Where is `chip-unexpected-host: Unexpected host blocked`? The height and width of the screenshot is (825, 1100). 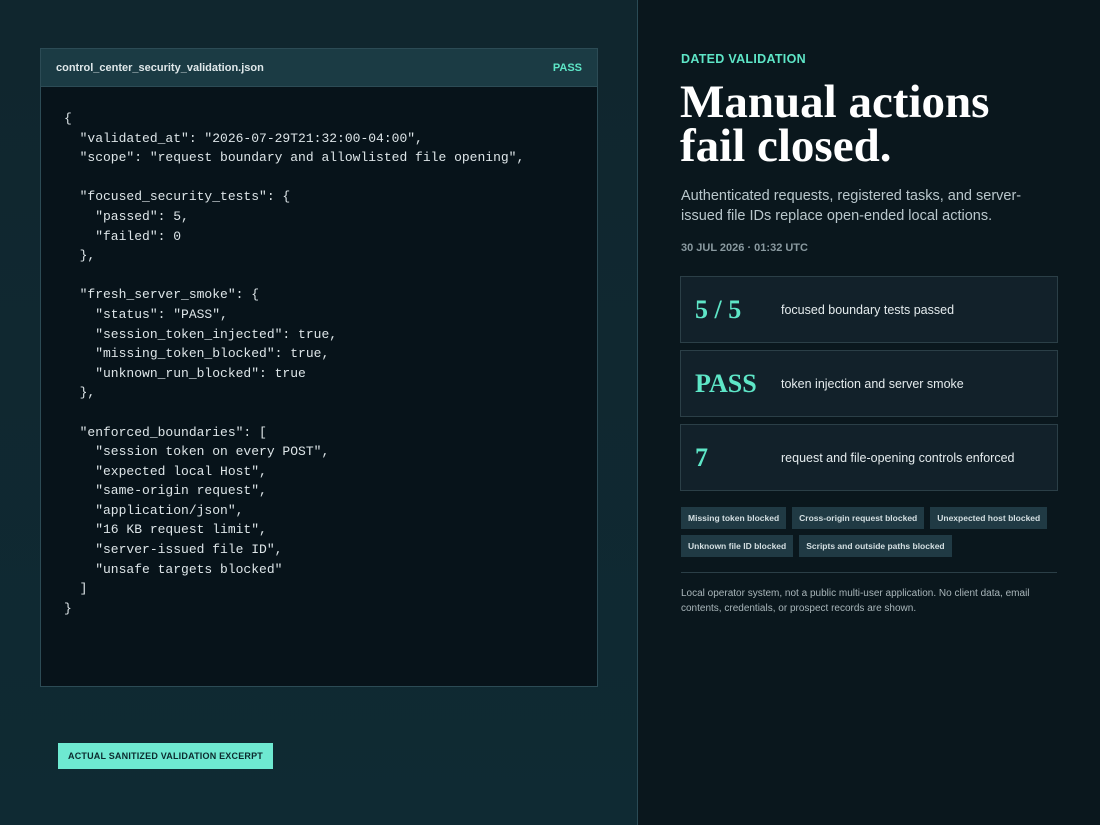 chip-unexpected-host: Unexpected host blocked is located at coordinates (989, 518).